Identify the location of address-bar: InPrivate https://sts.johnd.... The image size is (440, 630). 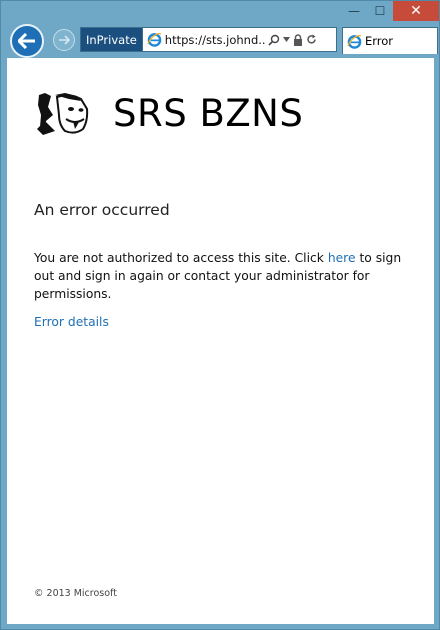
(208, 39).